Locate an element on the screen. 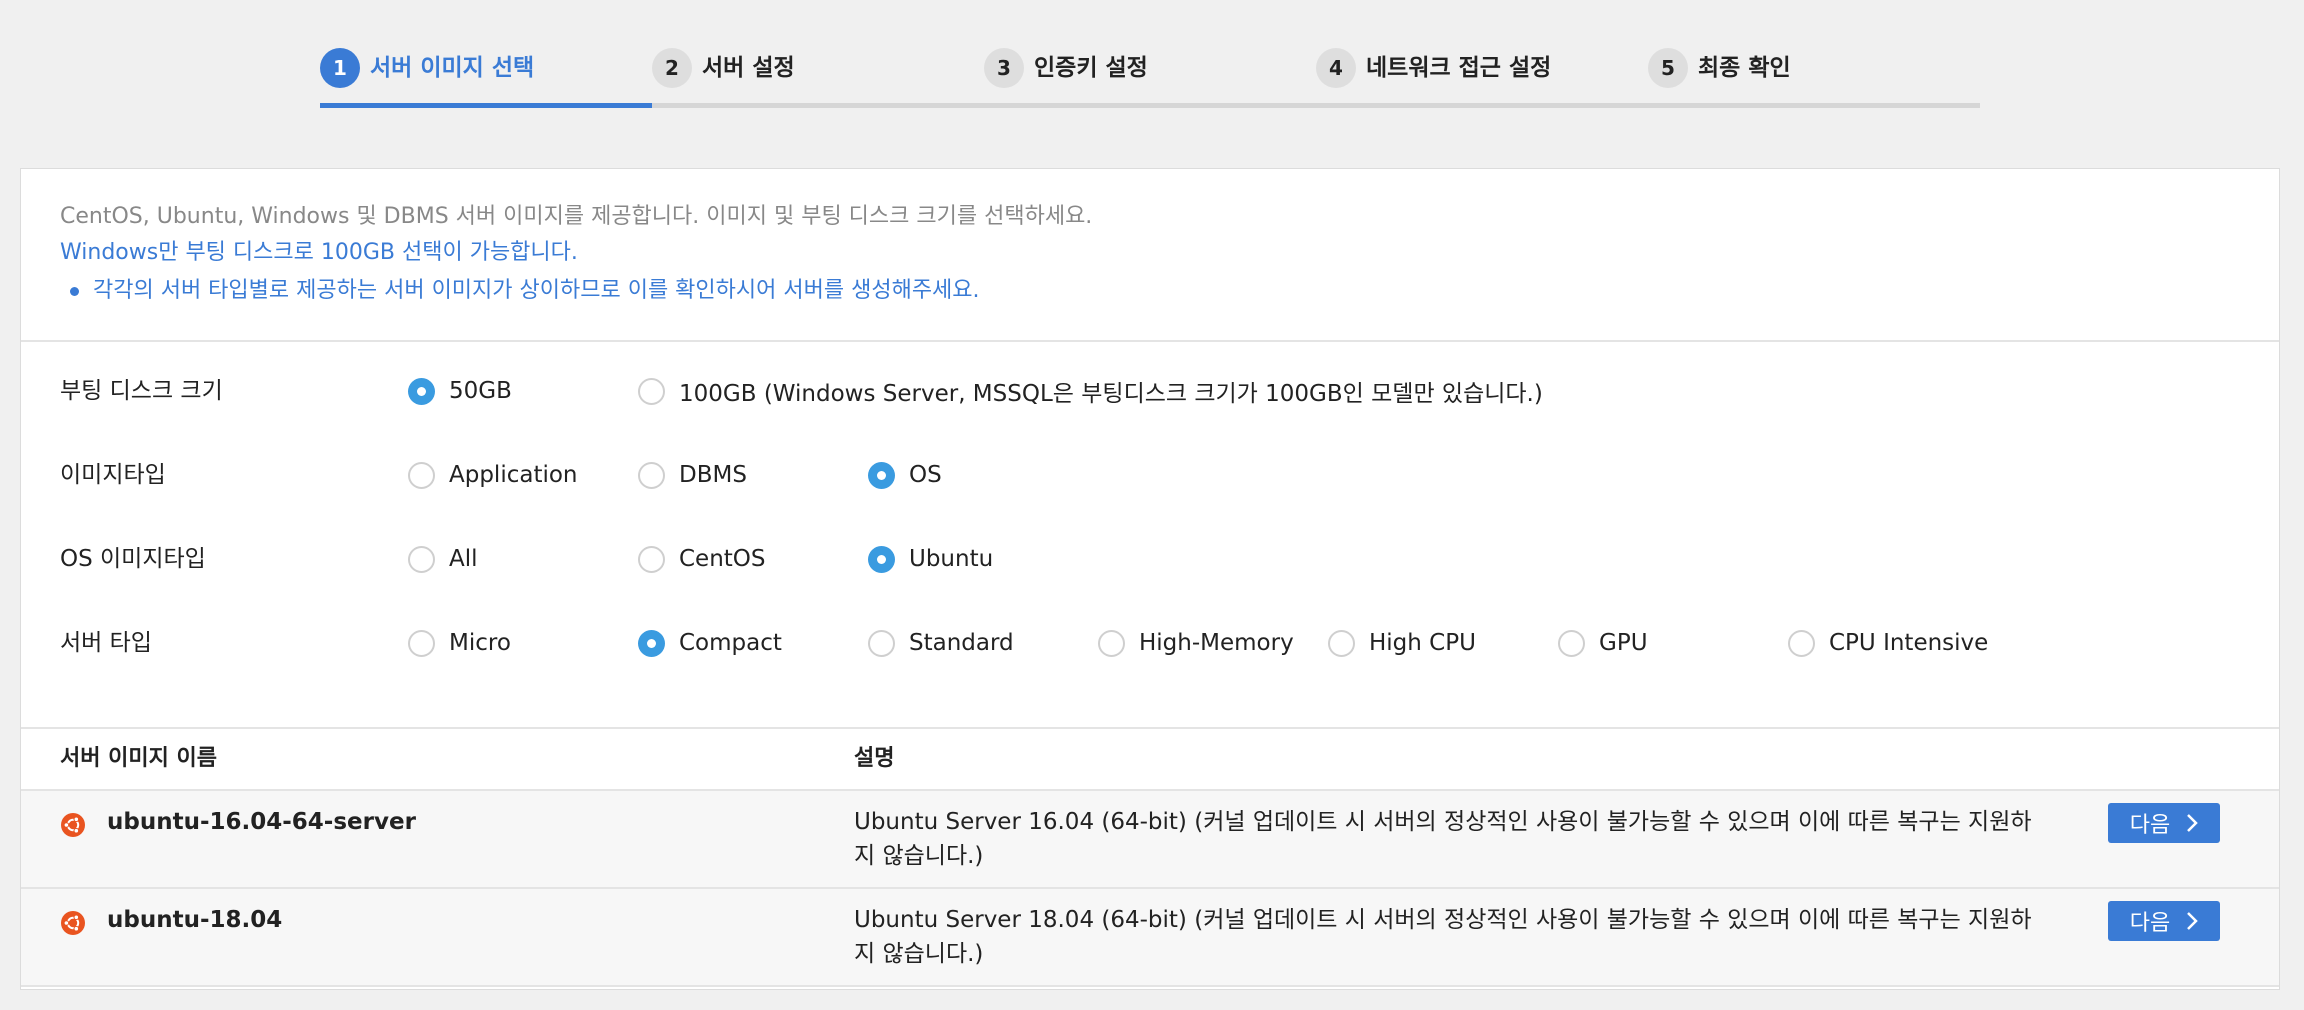 The width and height of the screenshot is (2304, 1010). radio-image-dbms: DBMS is located at coordinates (692, 475).